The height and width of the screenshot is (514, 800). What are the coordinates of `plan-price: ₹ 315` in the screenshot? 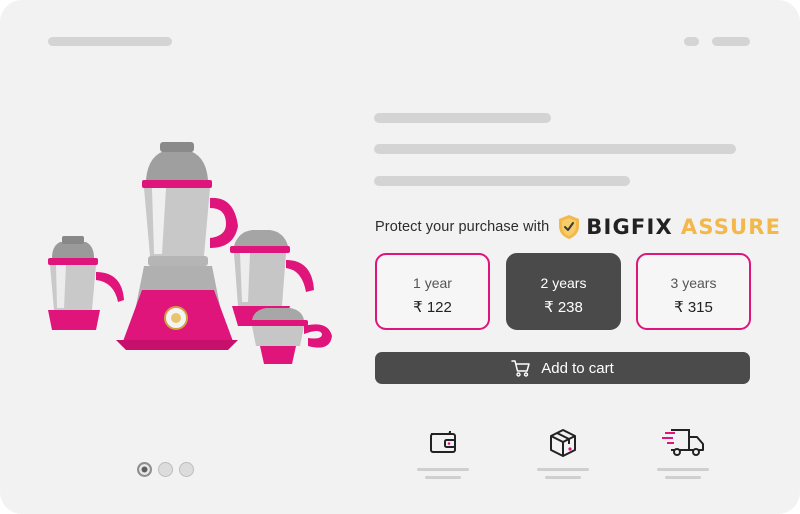 It's located at (693, 307).